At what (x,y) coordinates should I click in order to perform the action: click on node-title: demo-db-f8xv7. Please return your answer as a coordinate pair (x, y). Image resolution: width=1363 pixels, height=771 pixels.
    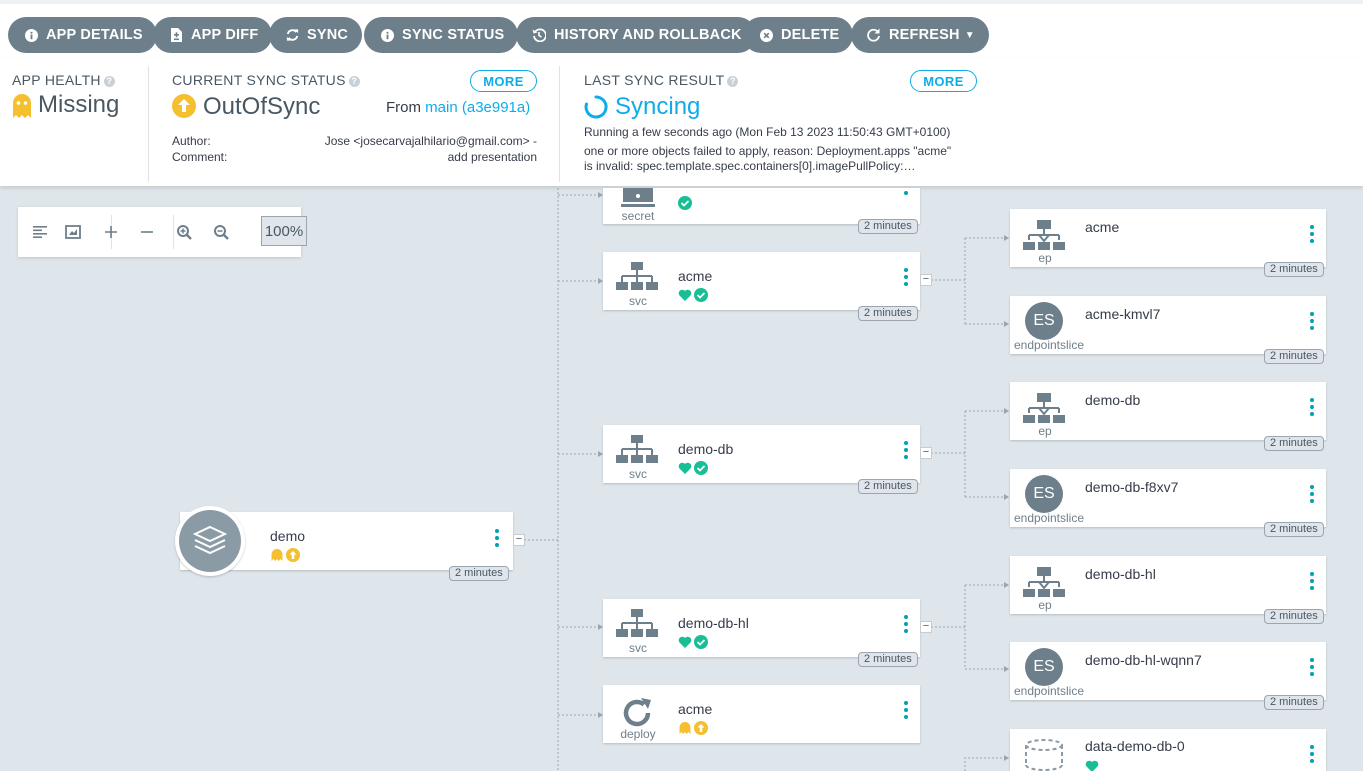
    Looking at the image, I should click on (1132, 487).